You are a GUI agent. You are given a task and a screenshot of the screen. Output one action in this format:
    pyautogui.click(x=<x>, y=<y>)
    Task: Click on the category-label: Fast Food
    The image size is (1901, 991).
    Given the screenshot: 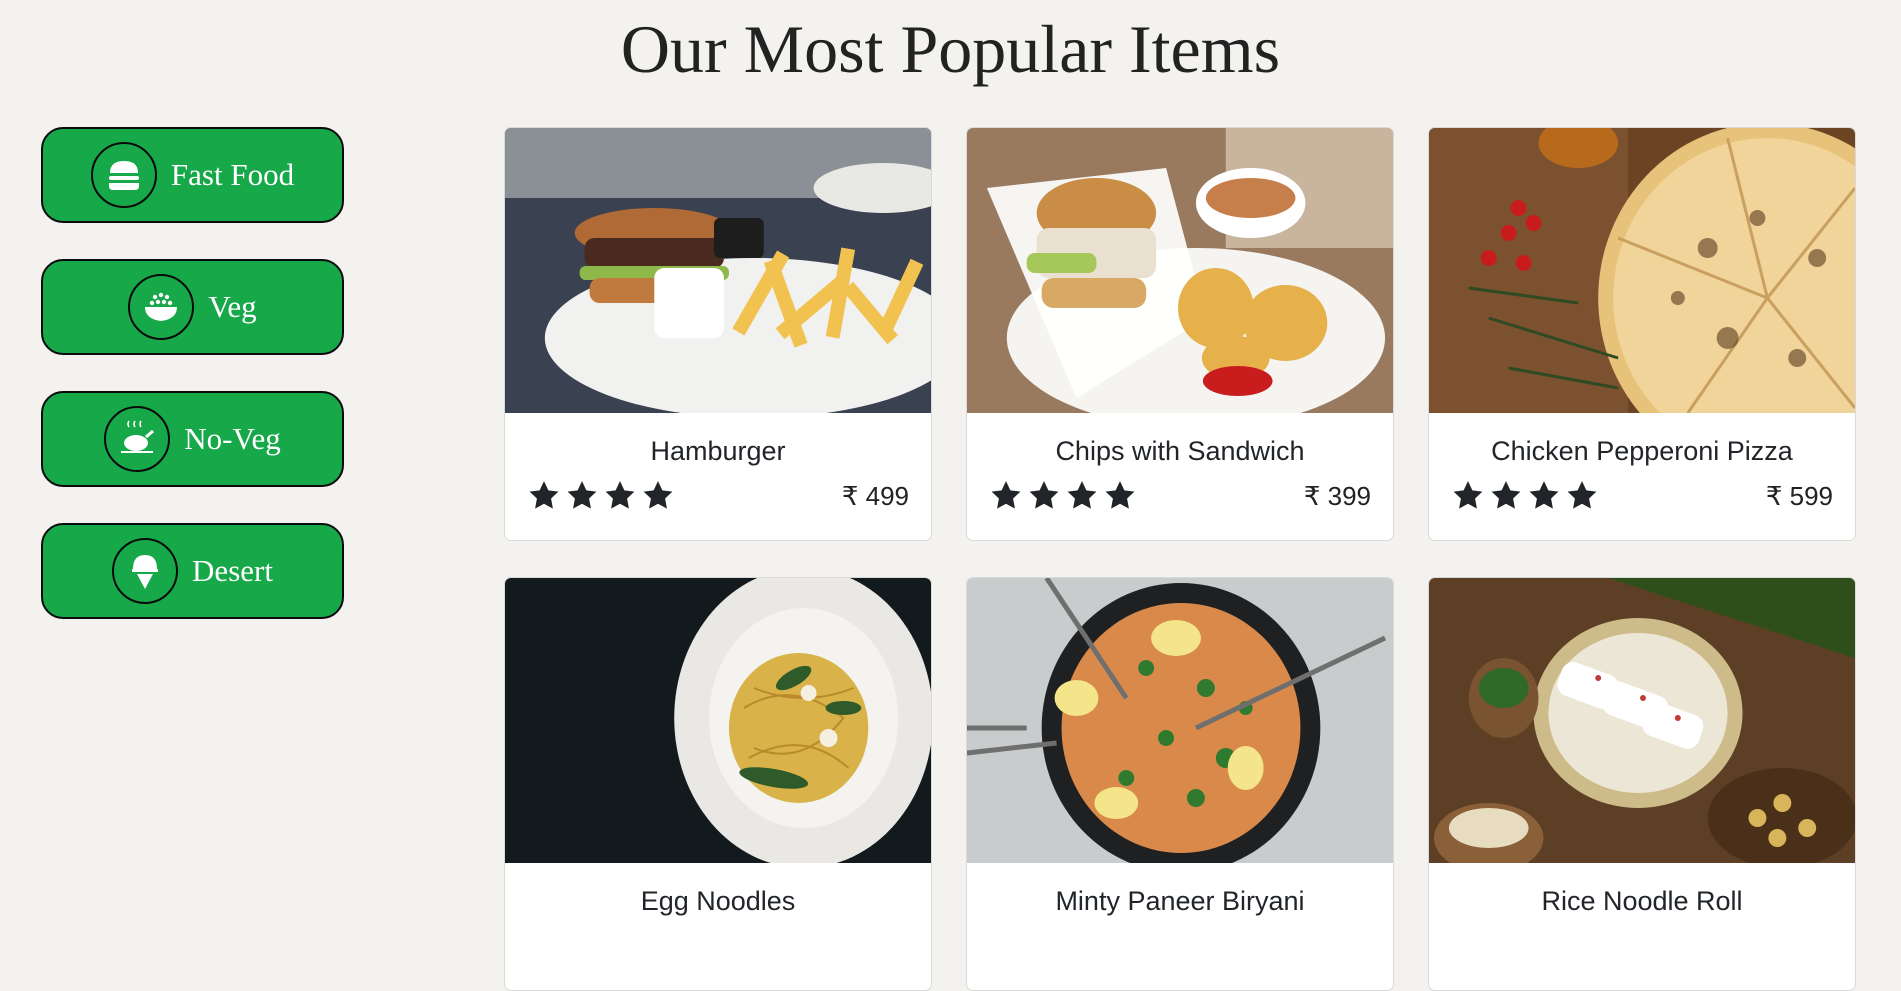 What is the action you would take?
    pyautogui.click(x=232, y=174)
    